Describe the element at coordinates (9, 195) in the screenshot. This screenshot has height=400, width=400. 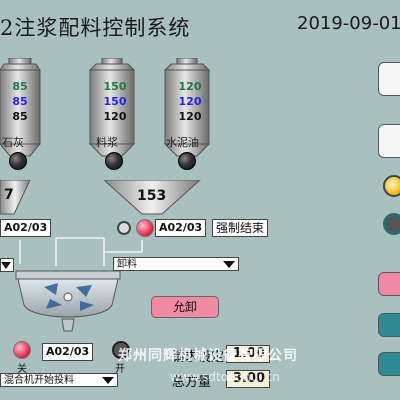
I see `hopper-left-value: 7` at that location.